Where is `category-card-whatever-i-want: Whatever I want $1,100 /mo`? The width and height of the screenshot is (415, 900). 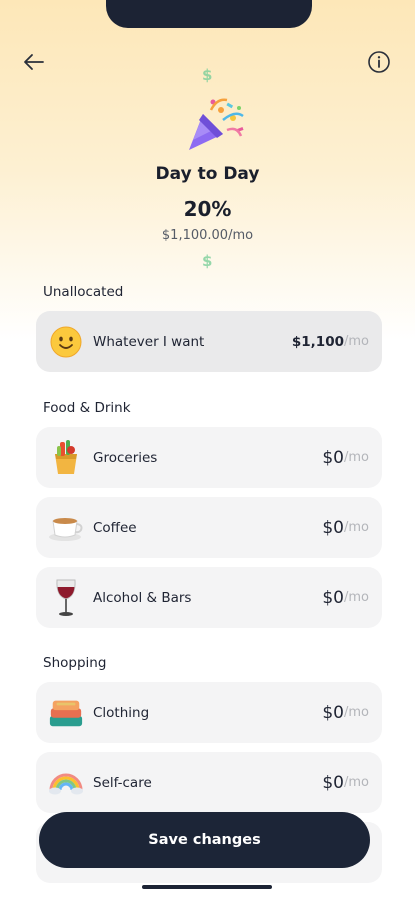
category-card-whatever-i-want: Whatever I want $1,100 /mo is located at coordinates (209, 341).